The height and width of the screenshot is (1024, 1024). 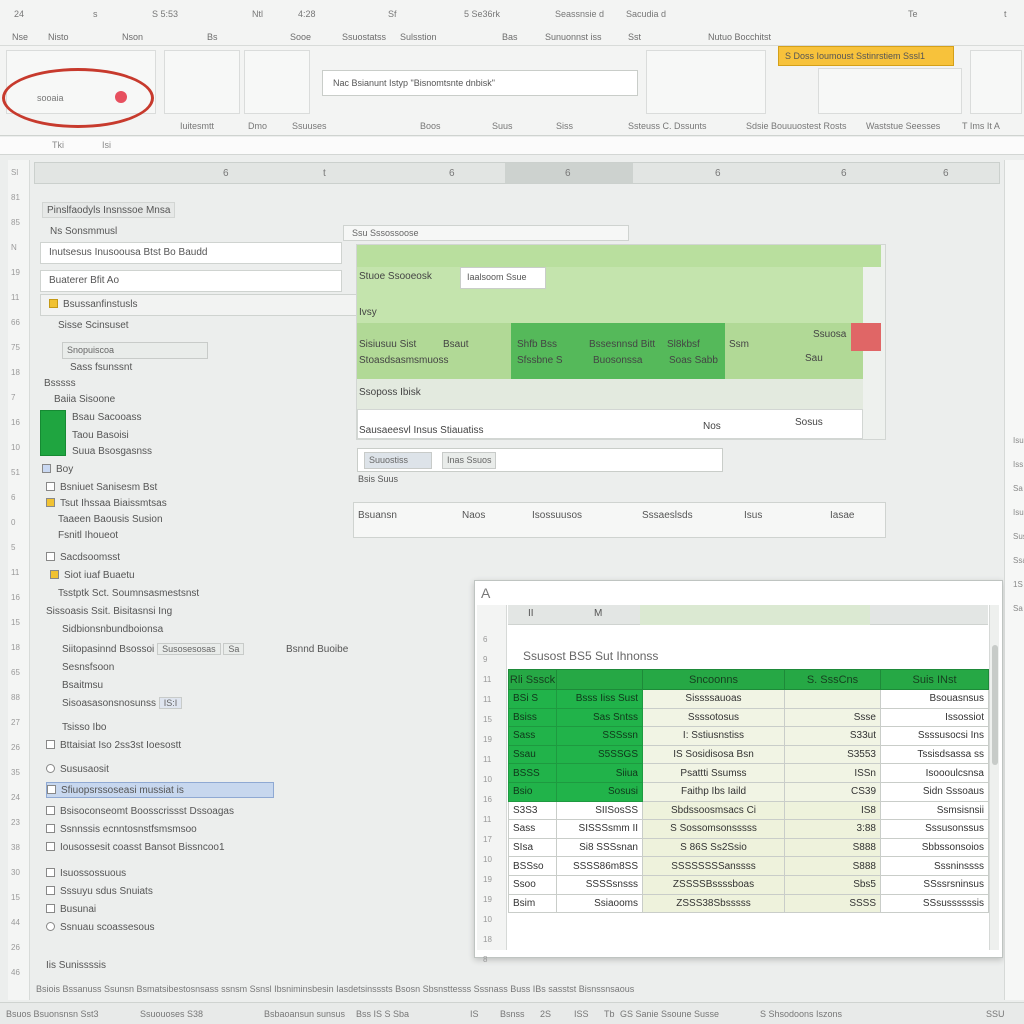 What do you see at coordinates (713, 791) in the screenshot?
I see `table-cell: Faithp Ibs Iaild` at bounding box center [713, 791].